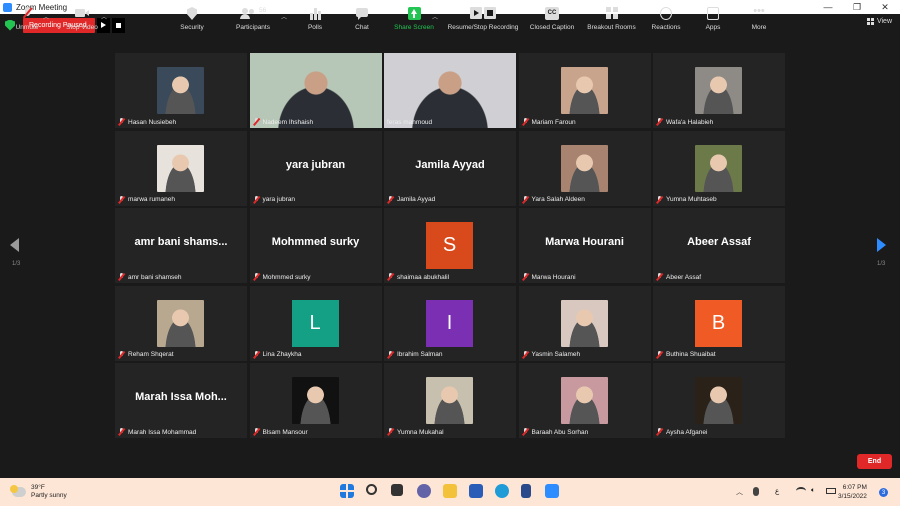 The height and width of the screenshot is (506, 900). What do you see at coordinates (420, 432) in the screenshot?
I see `participant-name: Yumna Mukahal` at bounding box center [420, 432].